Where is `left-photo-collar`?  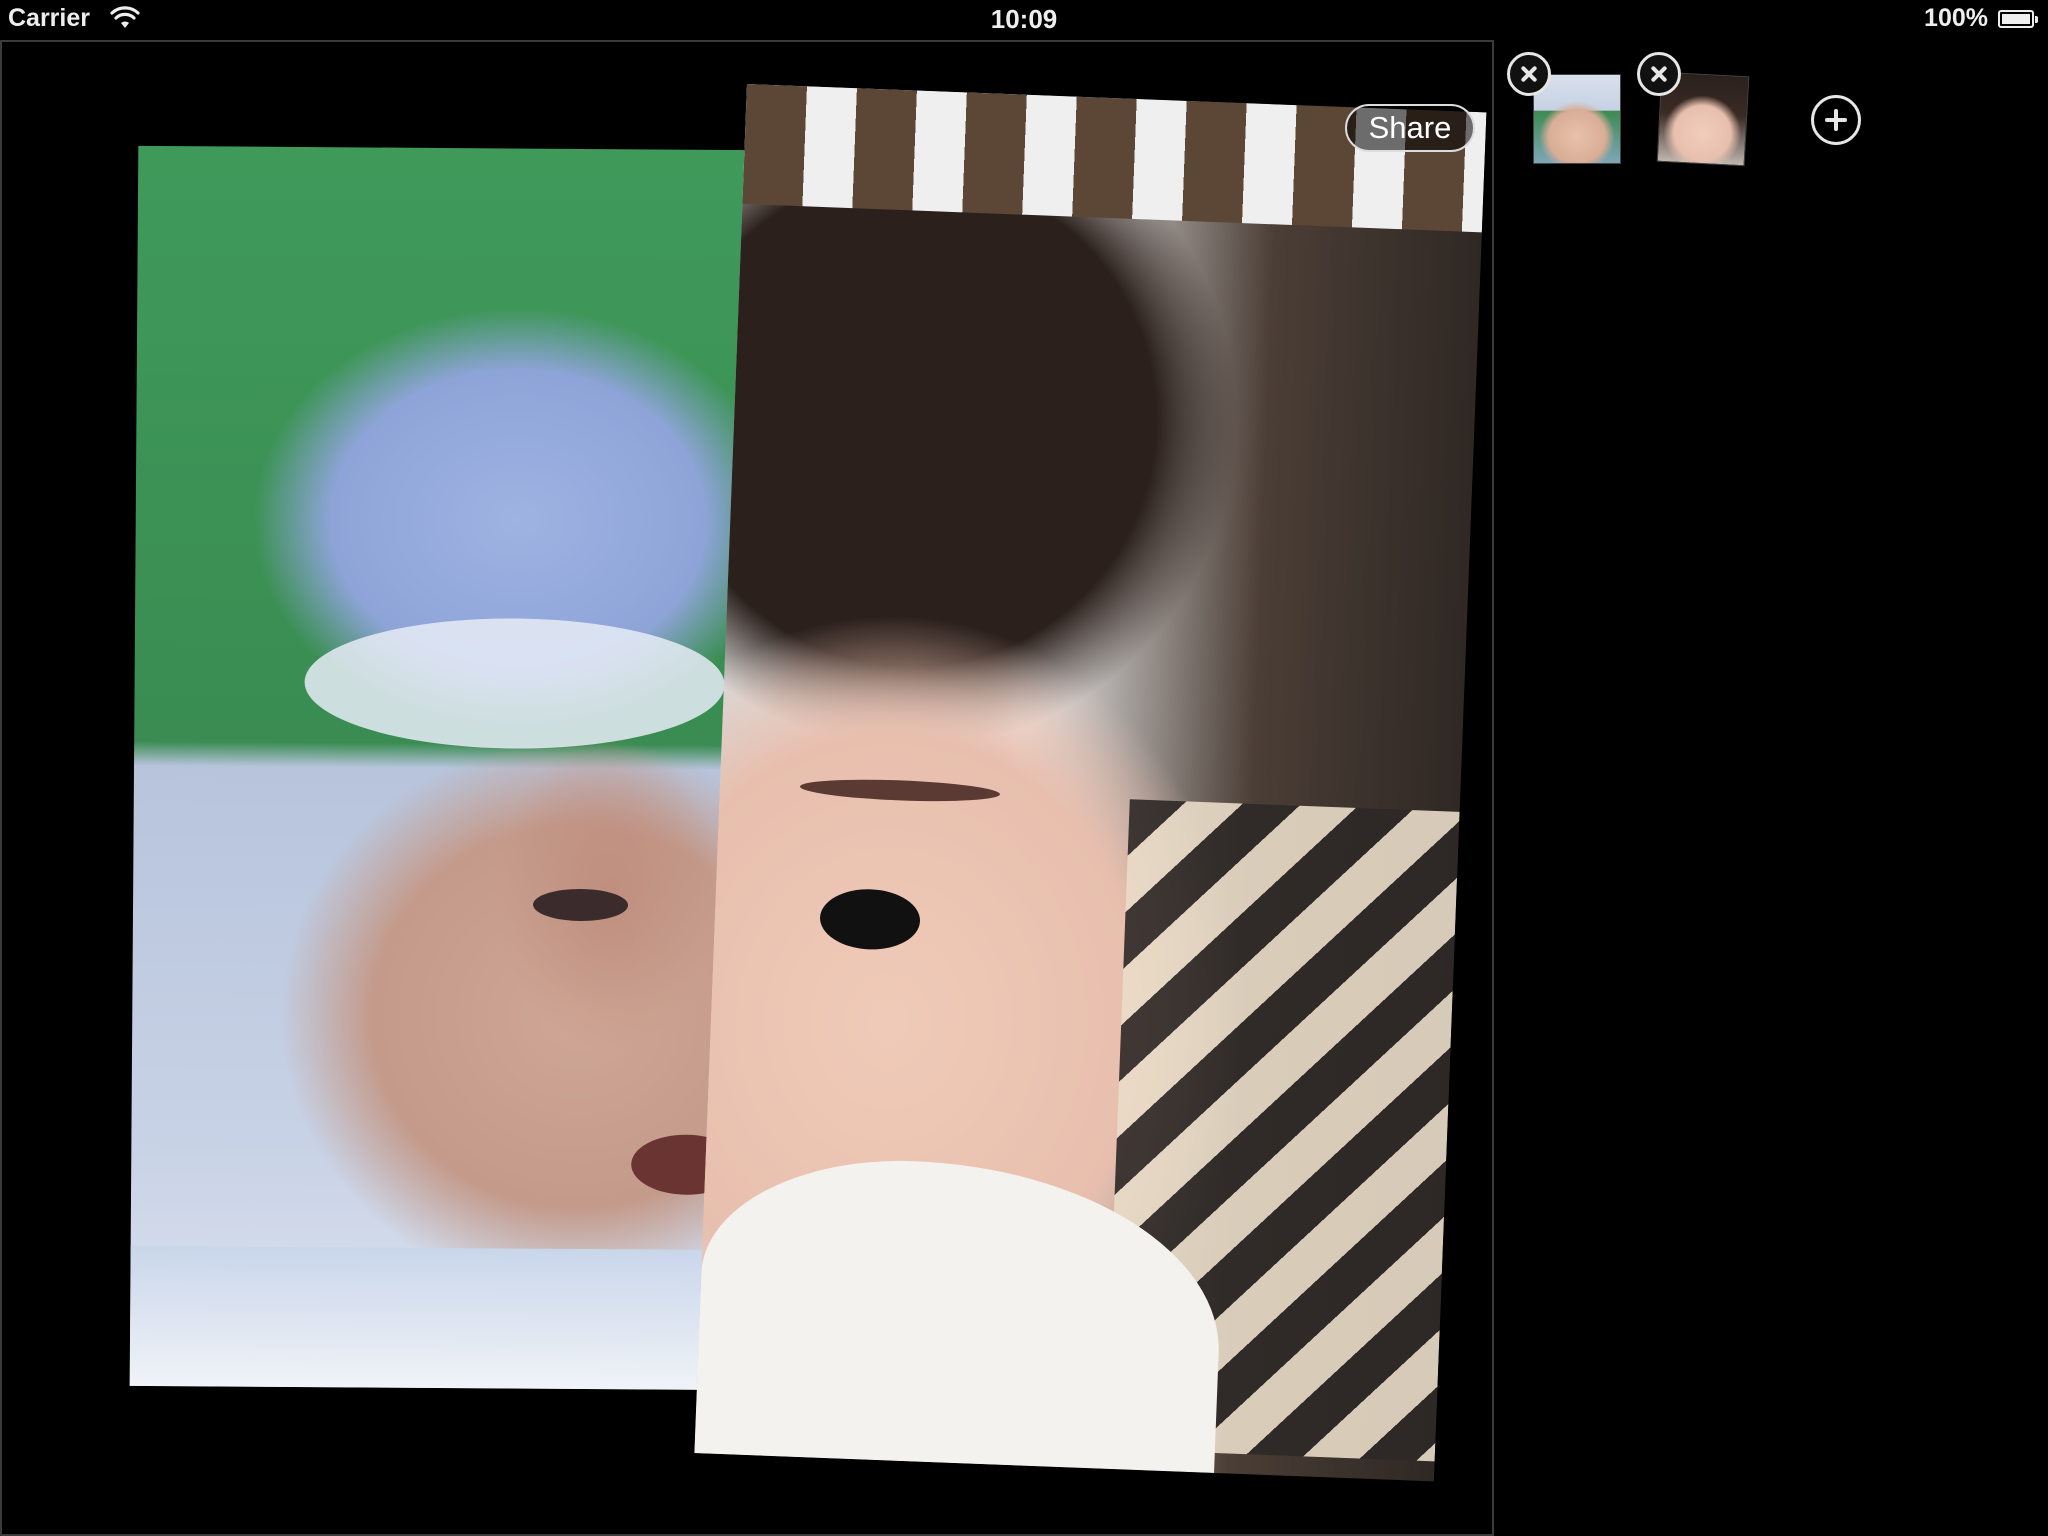
left-photo-collar is located at coordinates (438, 1318).